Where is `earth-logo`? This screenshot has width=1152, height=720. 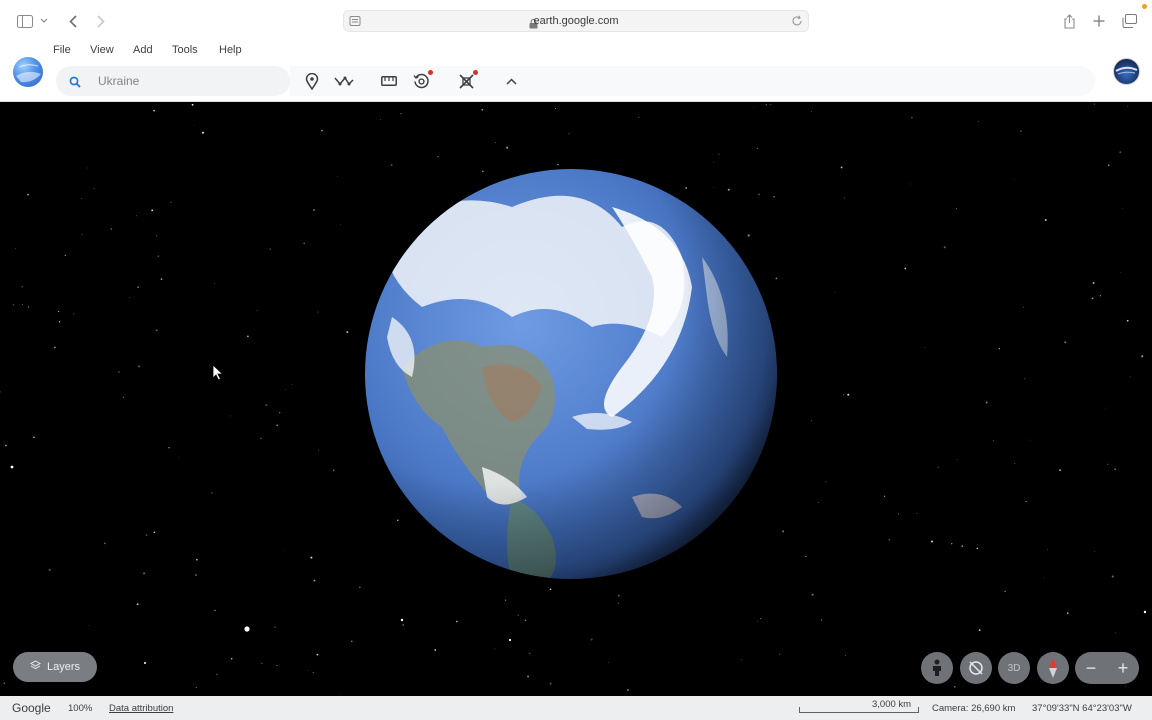 earth-logo is located at coordinates (28, 72).